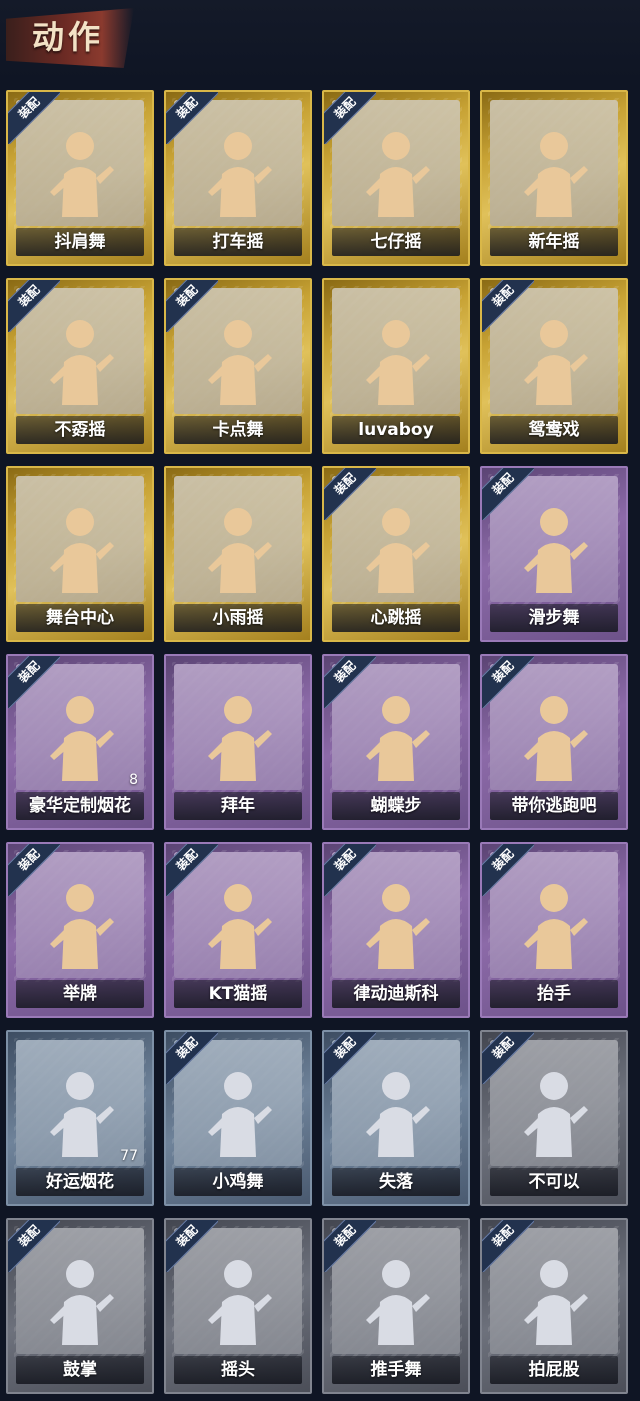 Image resolution: width=640 pixels, height=1401 pixels. What do you see at coordinates (238, 178) in the screenshot?
I see `emote-card: 打车摇 装配` at bounding box center [238, 178].